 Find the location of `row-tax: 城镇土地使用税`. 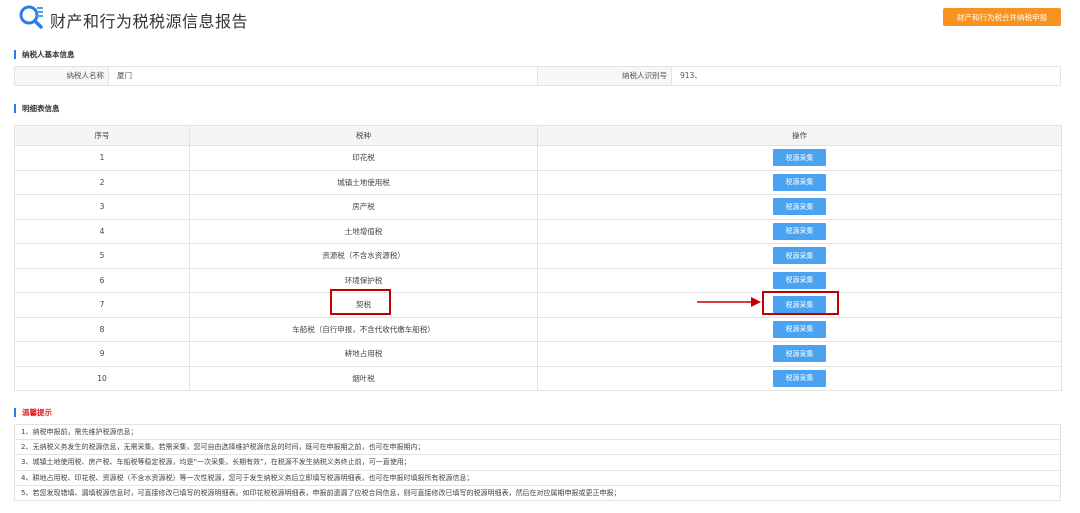

row-tax: 城镇土地使用税 is located at coordinates (363, 182).